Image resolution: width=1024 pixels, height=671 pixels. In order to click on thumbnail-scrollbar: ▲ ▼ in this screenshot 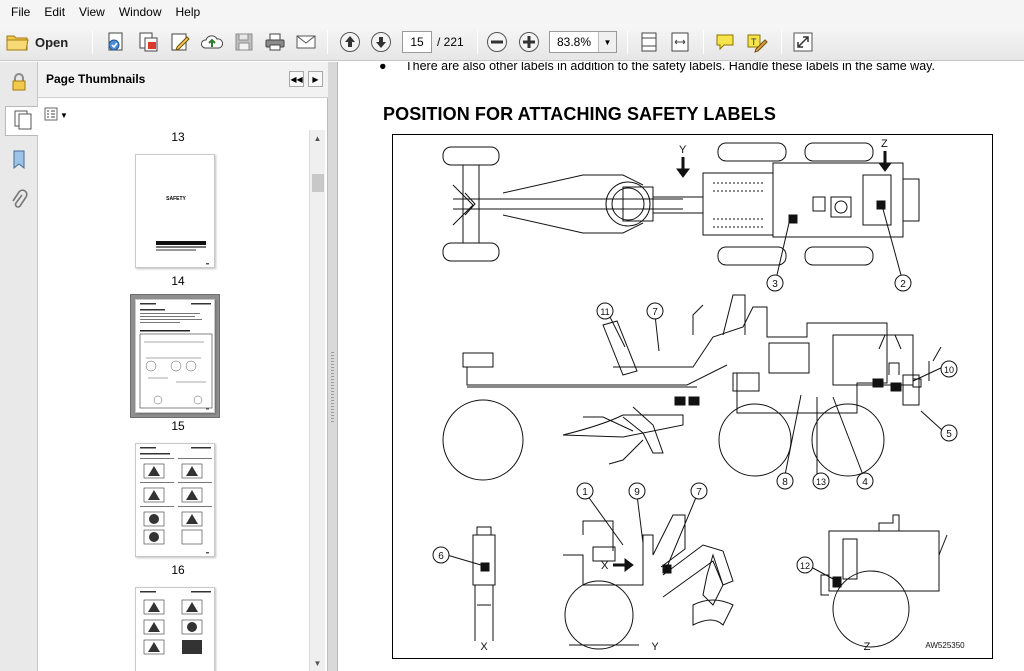, I will do `click(317, 400)`.